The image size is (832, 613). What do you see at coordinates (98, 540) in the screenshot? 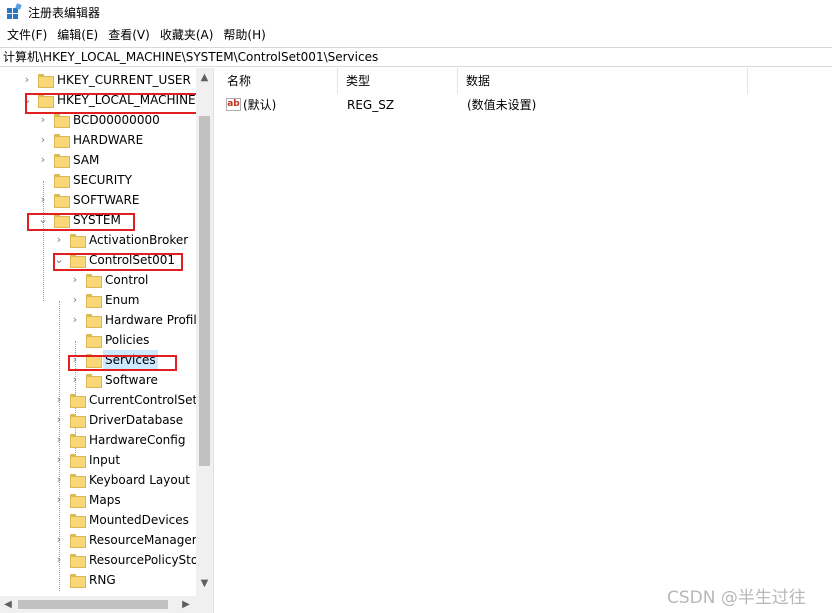
I see `tree-item-resourcemanager: › ResourceManager` at bounding box center [98, 540].